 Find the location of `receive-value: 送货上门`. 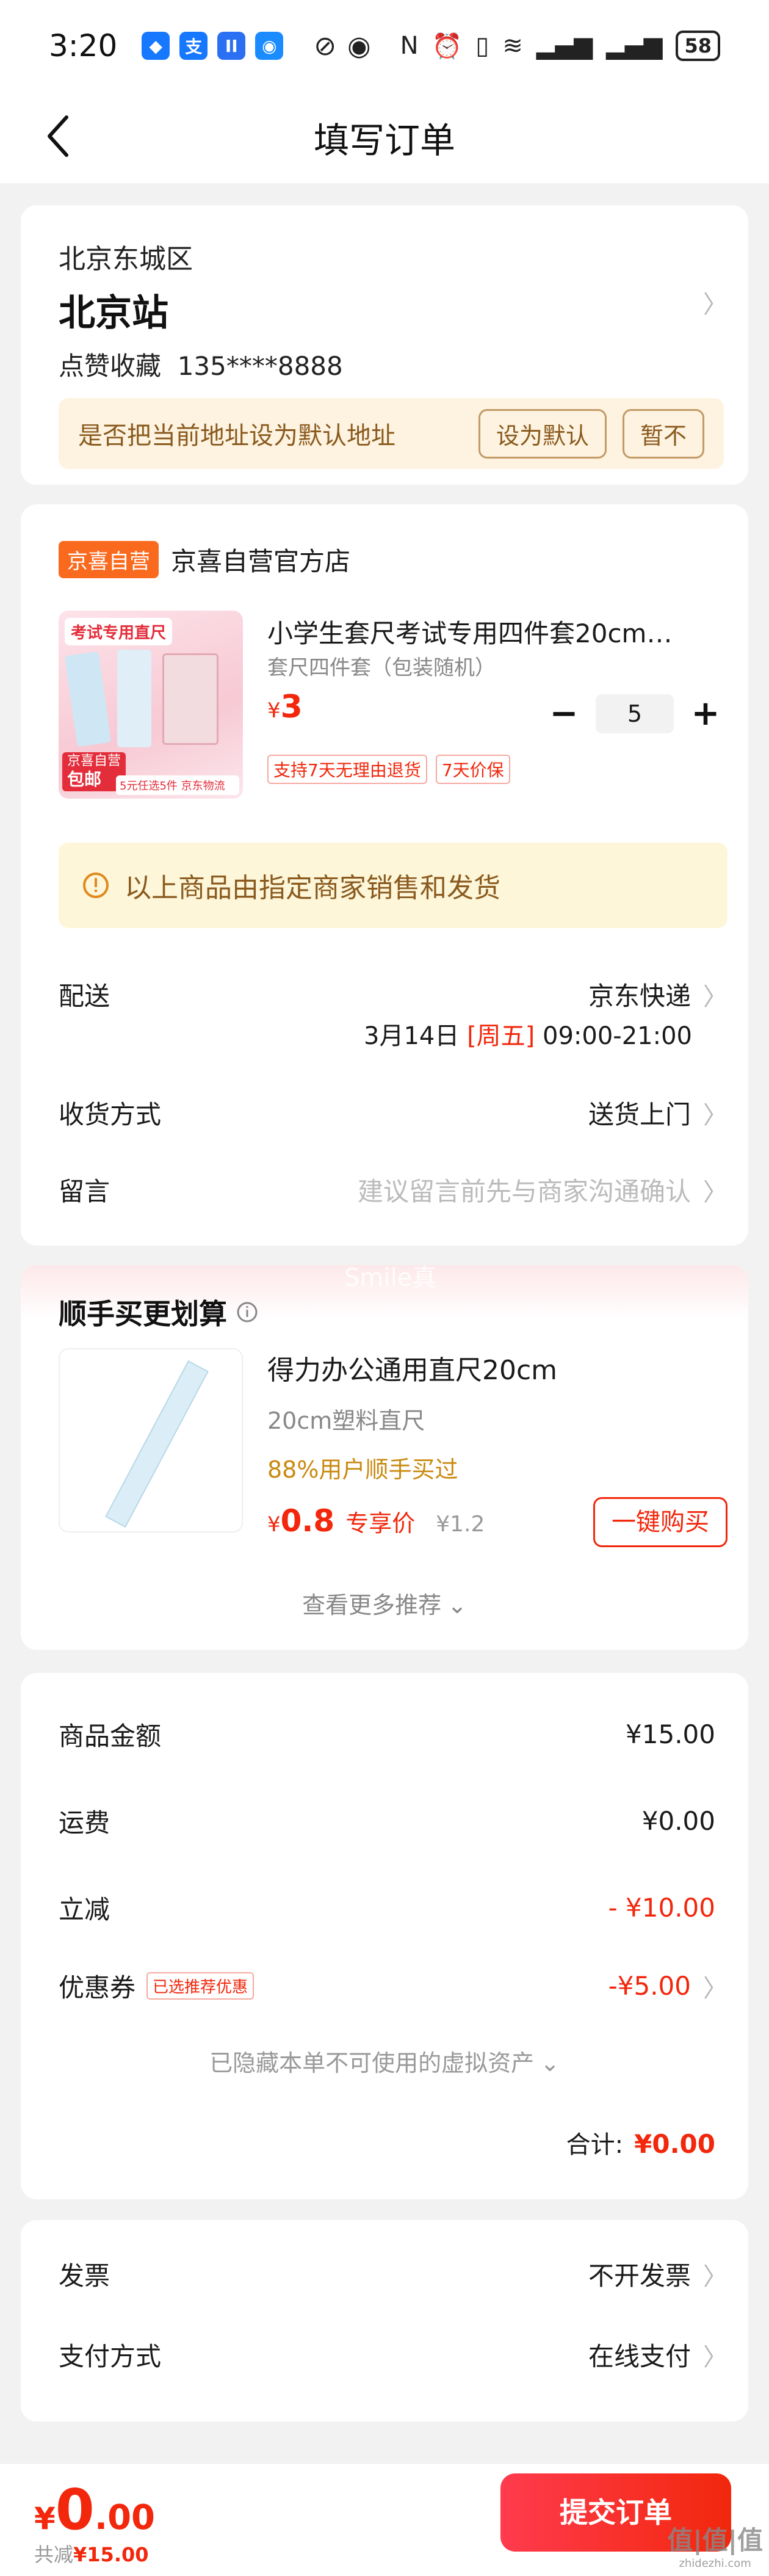

receive-value: 送货上门 is located at coordinates (639, 1115).